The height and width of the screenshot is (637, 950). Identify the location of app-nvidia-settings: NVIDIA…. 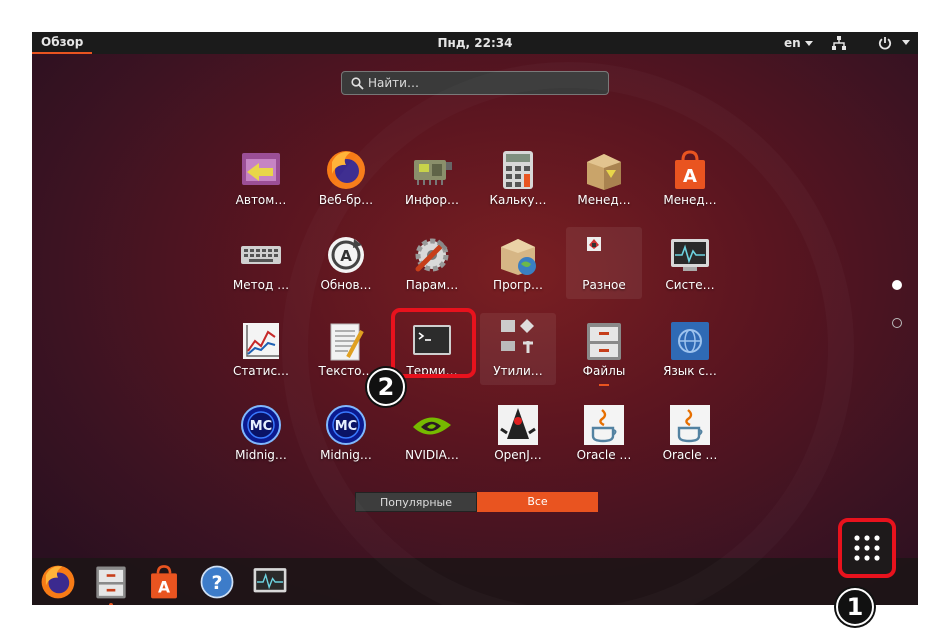
(432, 437).